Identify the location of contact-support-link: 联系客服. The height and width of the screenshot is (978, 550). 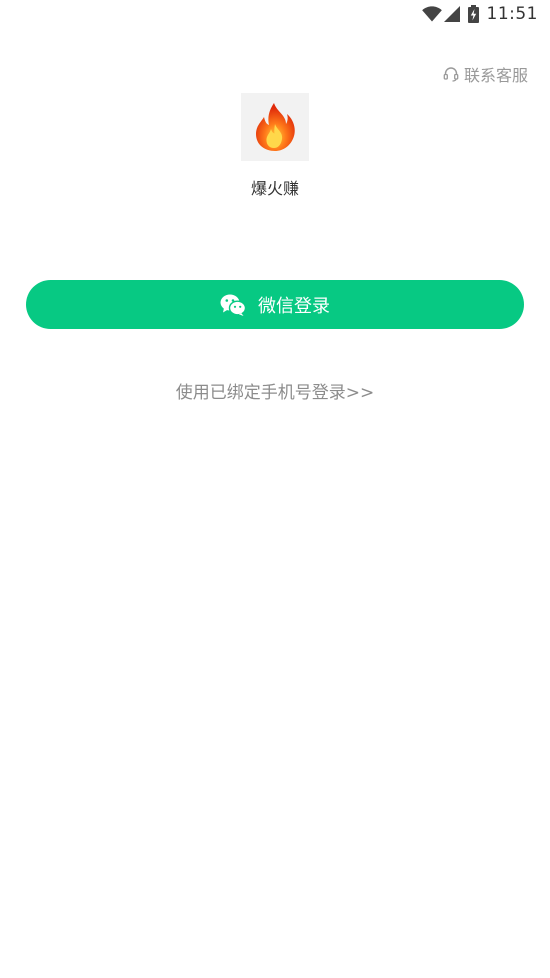
(485, 74).